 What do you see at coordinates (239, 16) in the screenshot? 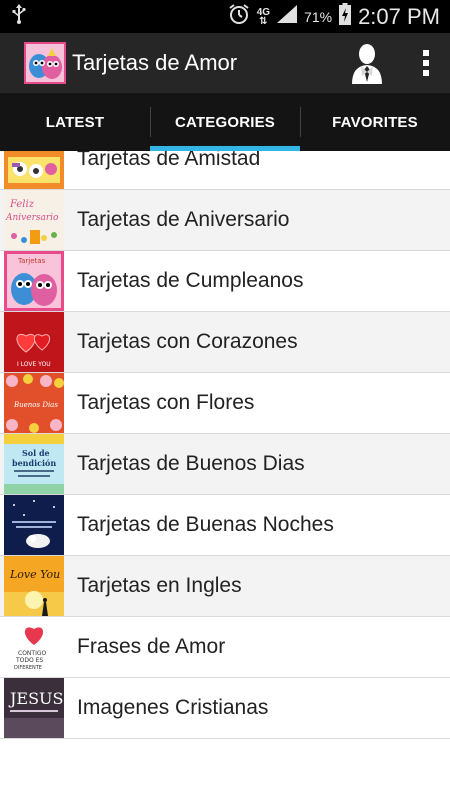
I see `alarm-icon` at bounding box center [239, 16].